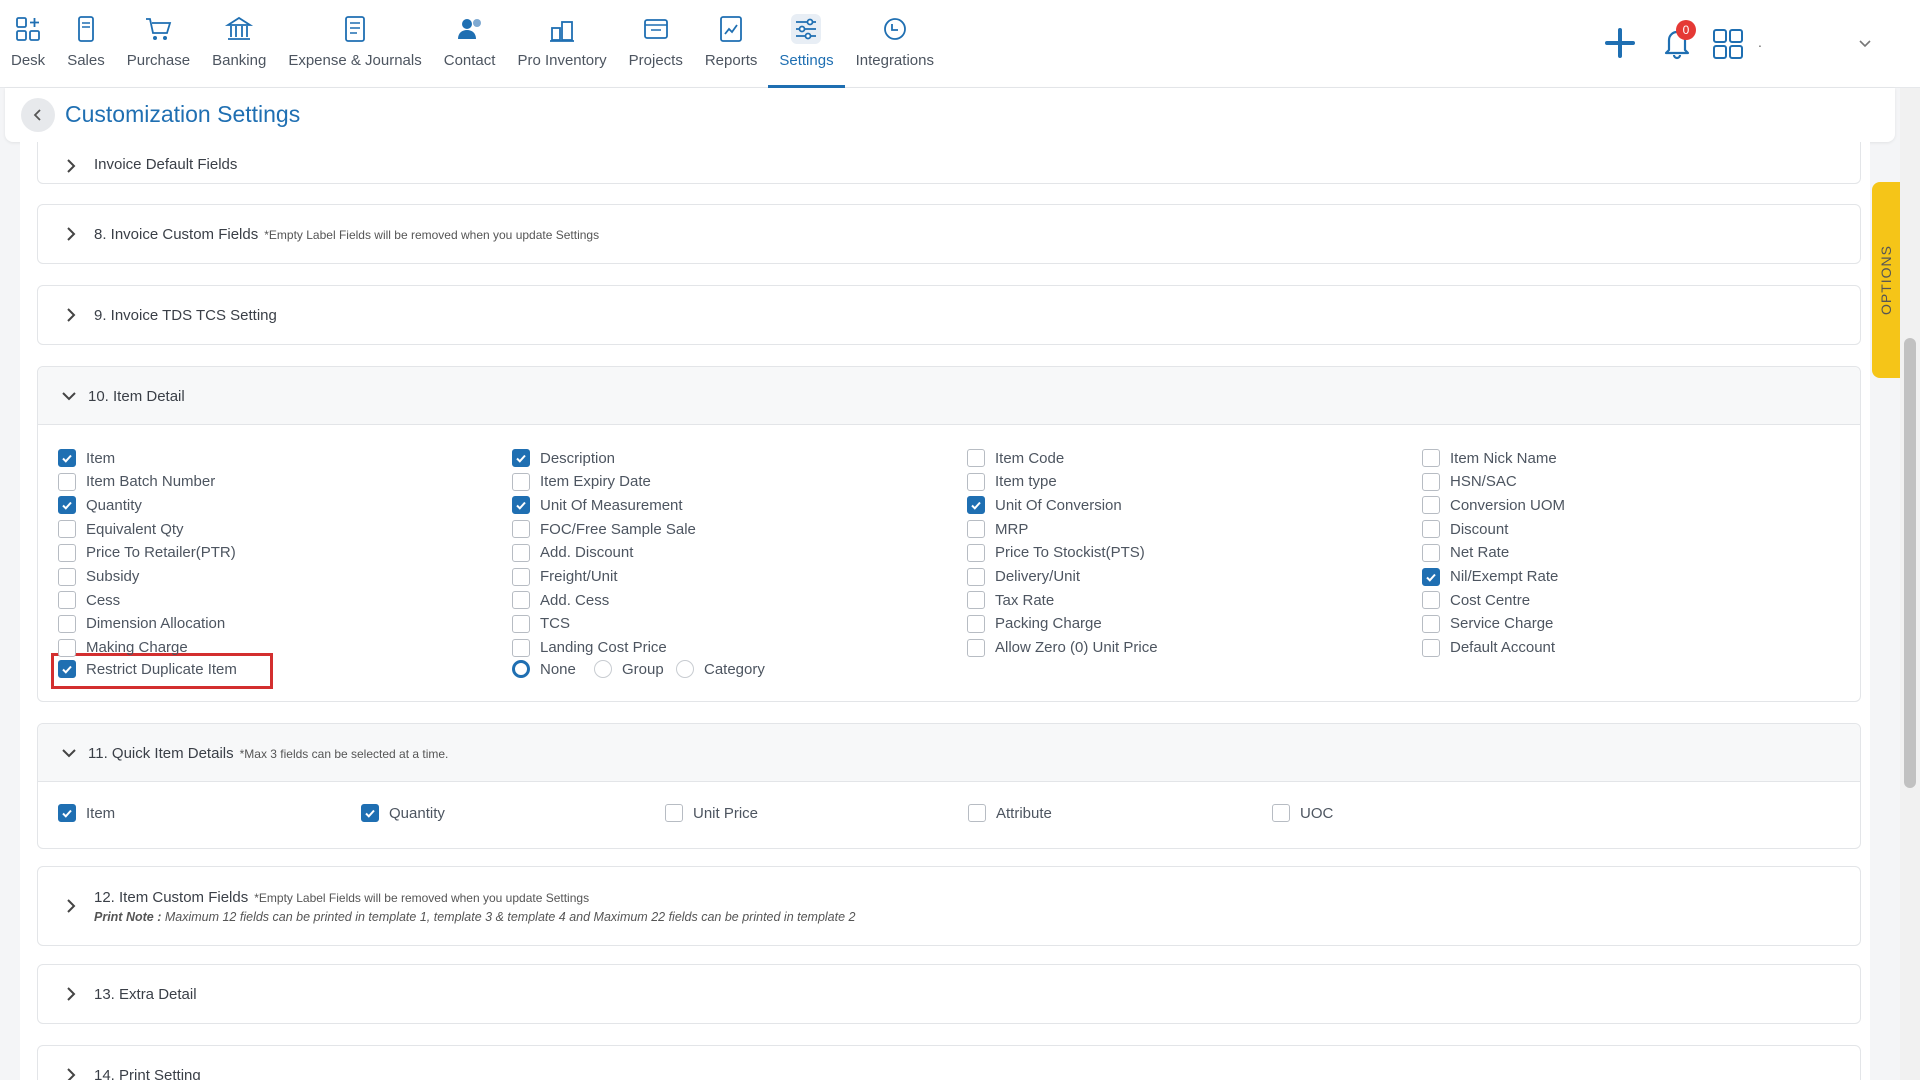 Image resolution: width=1920 pixels, height=1080 pixels. I want to click on checkbox-equivalent-qty: Equivalent Qty, so click(121, 529).